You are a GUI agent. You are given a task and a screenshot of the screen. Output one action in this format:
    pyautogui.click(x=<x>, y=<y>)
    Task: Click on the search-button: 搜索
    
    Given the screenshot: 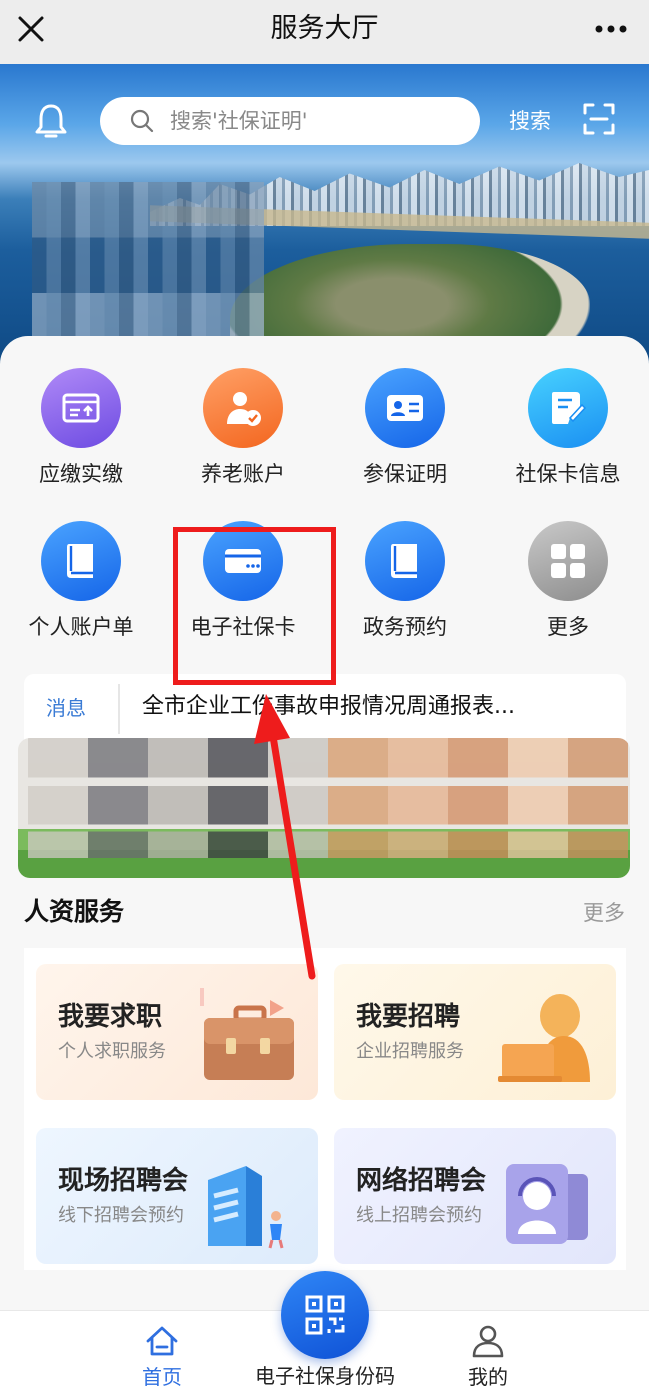 What is the action you would take?
    pyautogui.click(x=530, y=121)
    